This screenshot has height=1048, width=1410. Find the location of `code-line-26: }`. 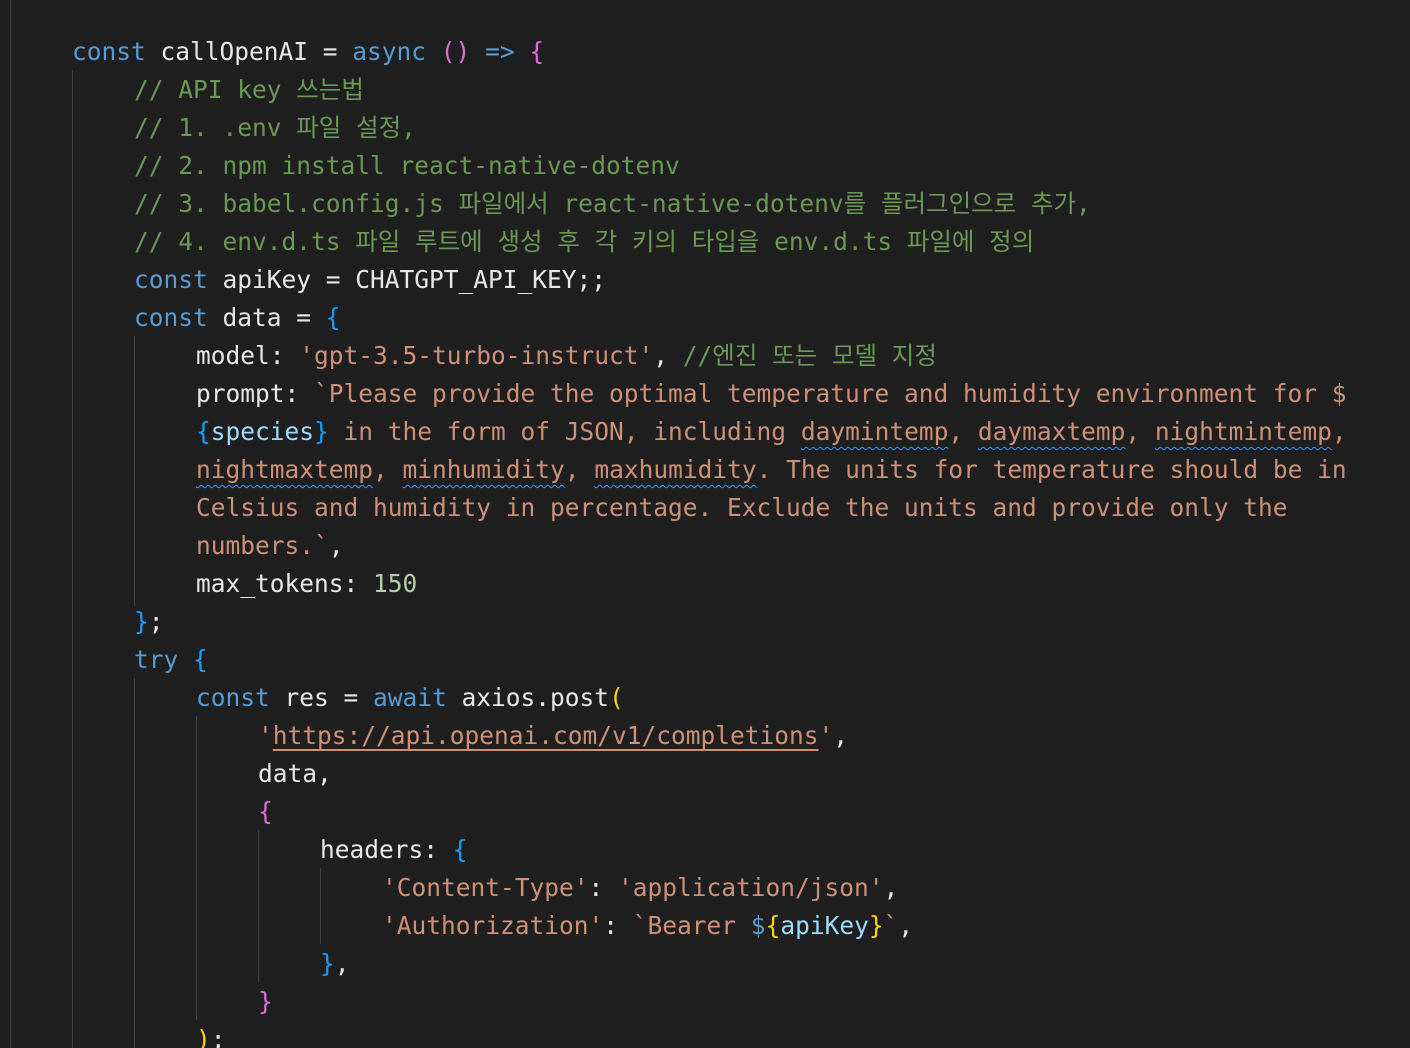

code-line-26: } is located at coordinates (265, 1002).